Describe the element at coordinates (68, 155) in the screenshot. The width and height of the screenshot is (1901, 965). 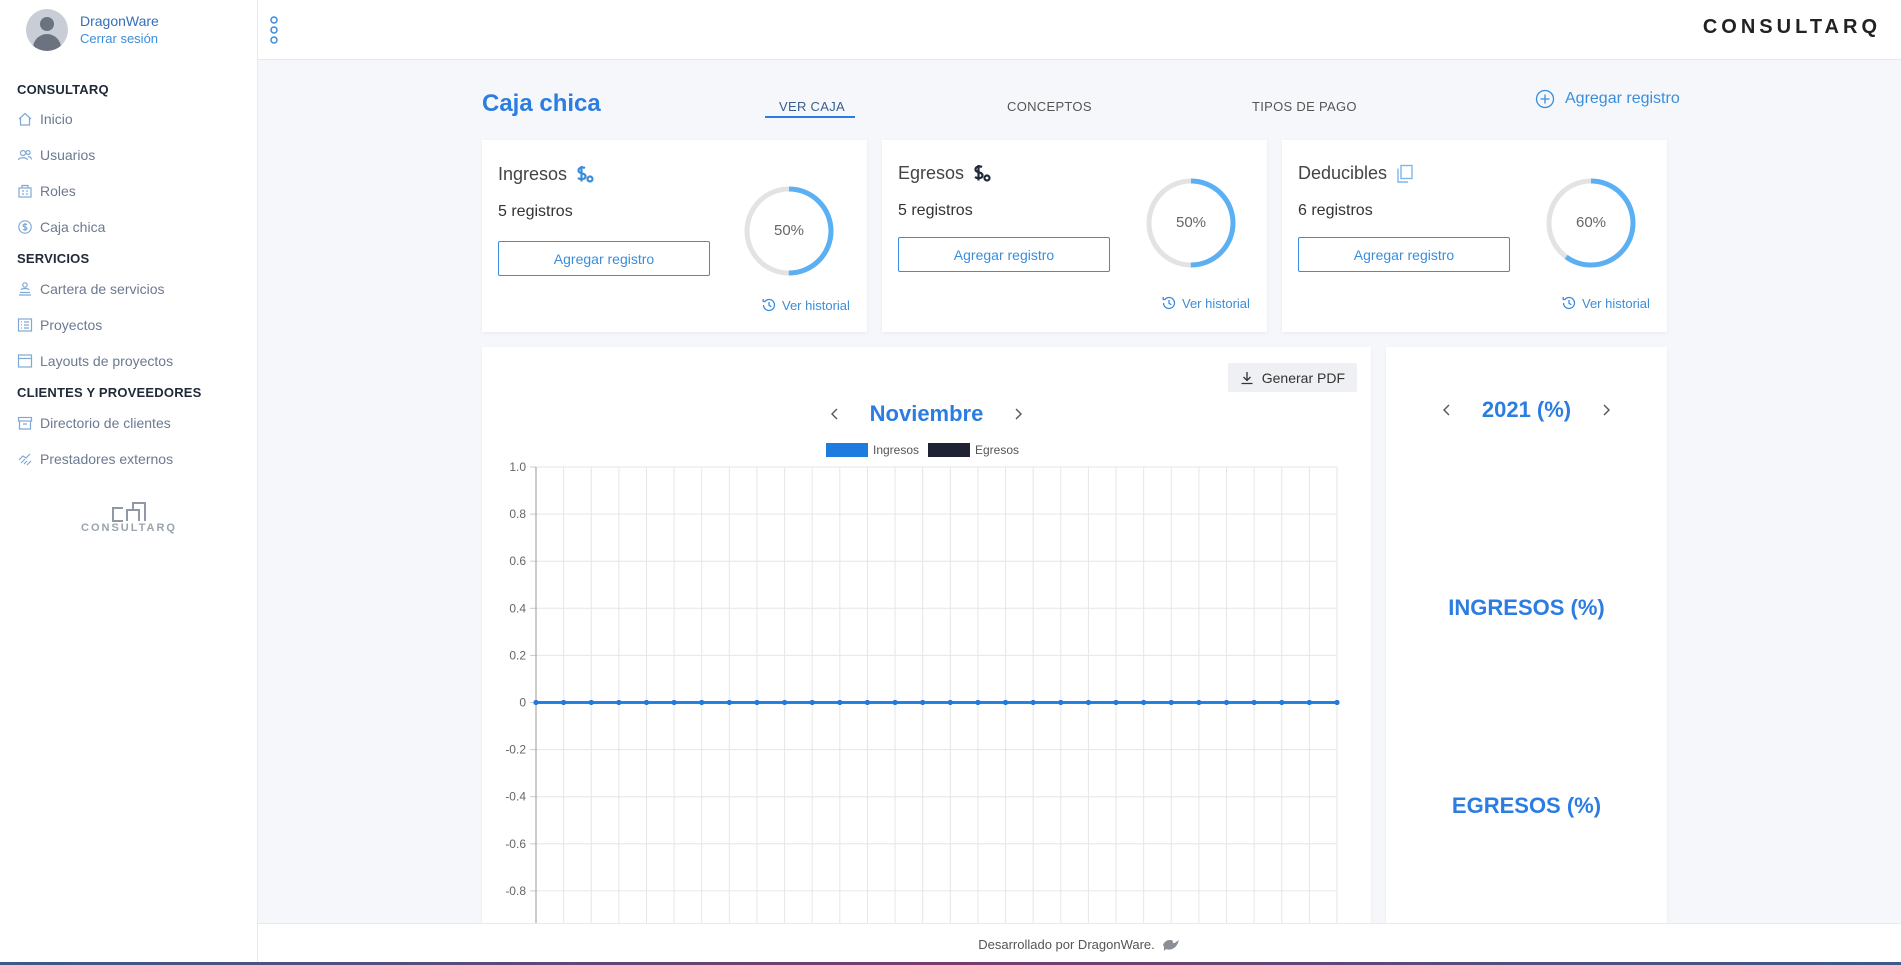
I see `sidebar-item-label: Usuarios` at that location.